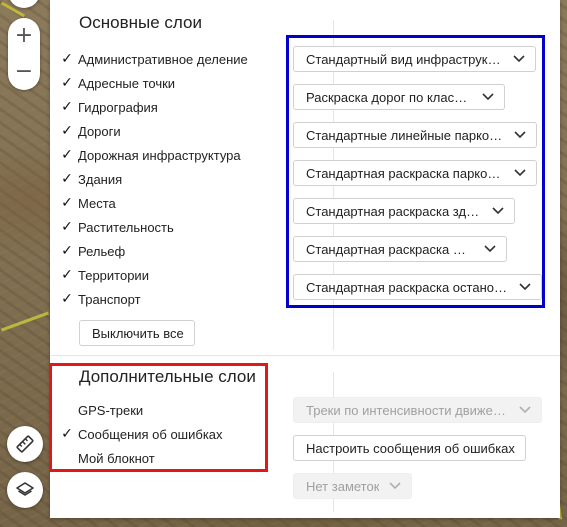  I want to click on layer-label: Здания, so click(100, 179).